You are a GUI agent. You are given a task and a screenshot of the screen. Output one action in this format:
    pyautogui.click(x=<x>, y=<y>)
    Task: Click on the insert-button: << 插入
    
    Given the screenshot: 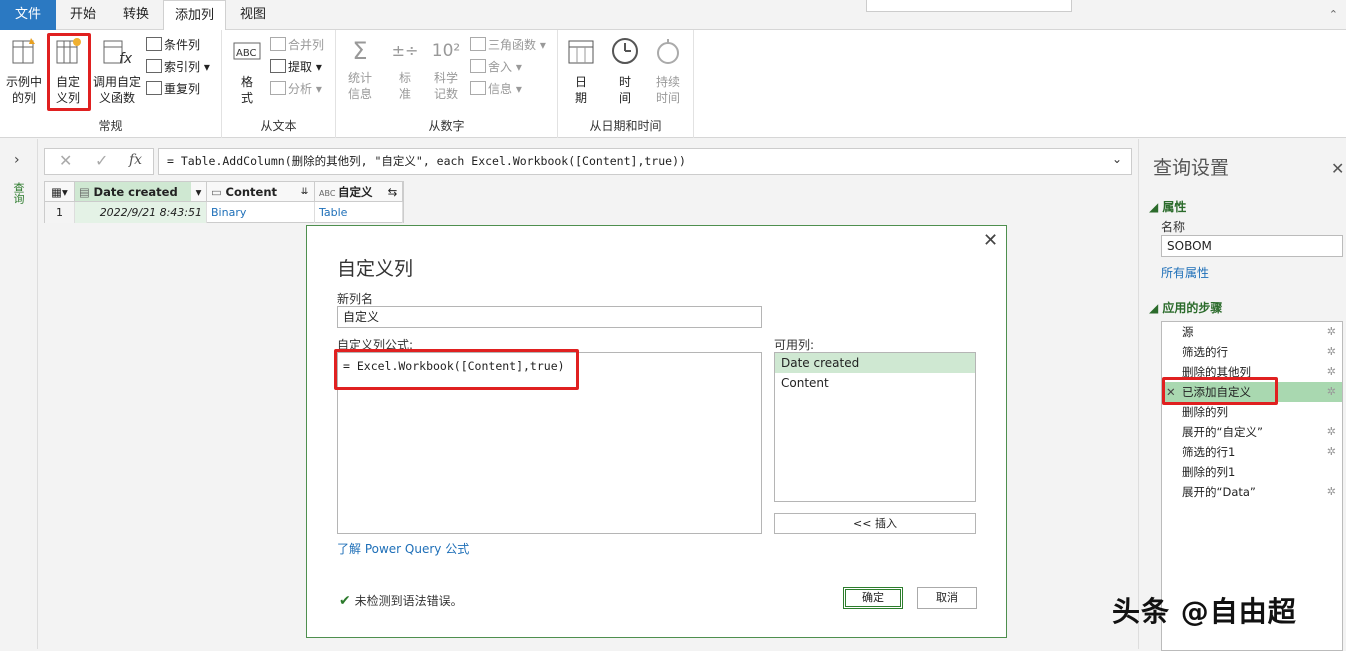 What is the action you would take?
    pyautogui.click(x=875, y=523)
    